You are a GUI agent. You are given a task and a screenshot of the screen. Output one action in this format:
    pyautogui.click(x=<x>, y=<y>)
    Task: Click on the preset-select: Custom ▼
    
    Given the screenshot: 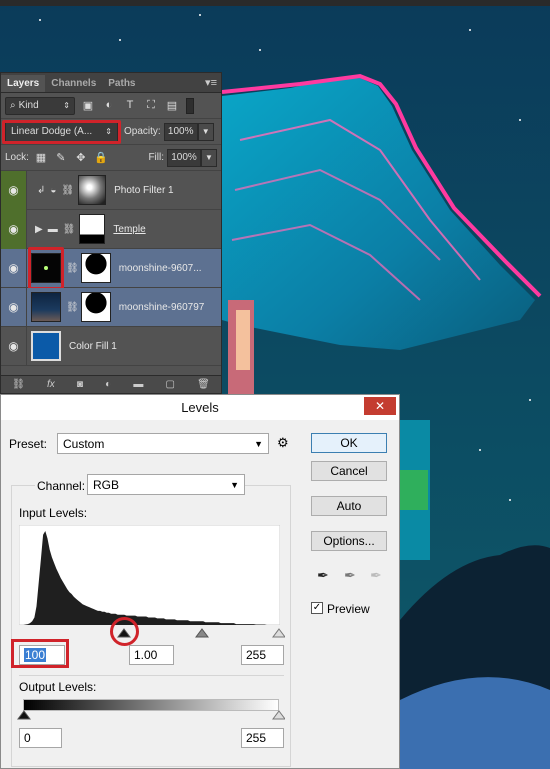 What is the action you would take?
    pyautogui.click(x=163, y=443)
    